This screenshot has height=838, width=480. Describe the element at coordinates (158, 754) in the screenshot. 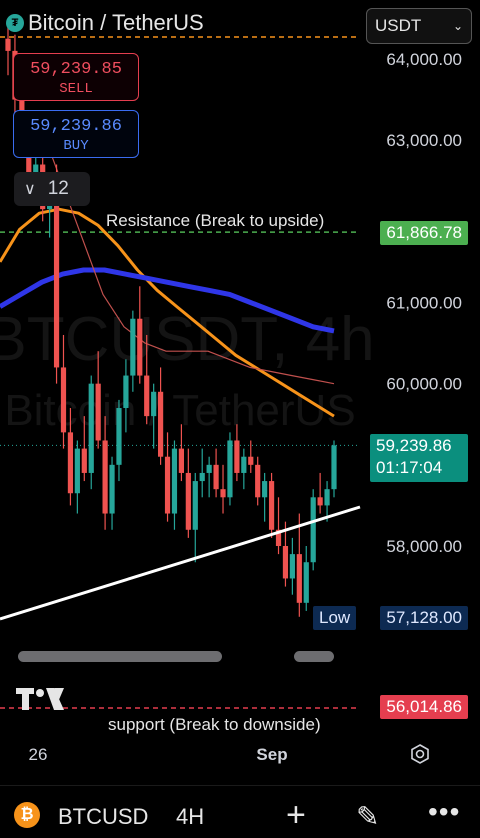

I see `x-axis: 26 Sep` at that location.